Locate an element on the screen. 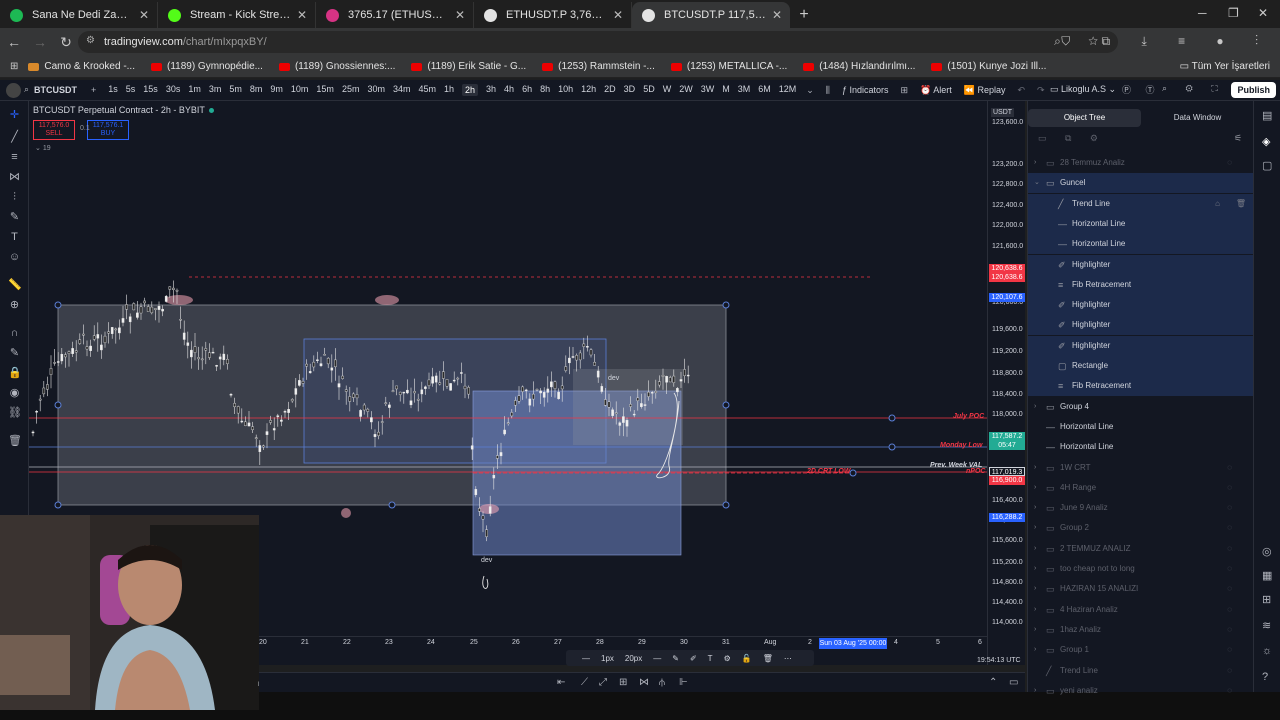  timeframe-button: 6M is located at coordinates (764, 90).